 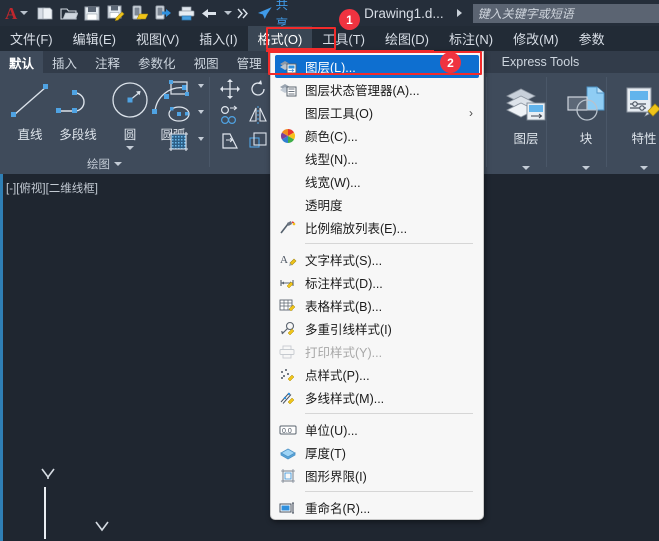 I want to click on ribbon-tab-4: 视图, so click(x=206, y=62).